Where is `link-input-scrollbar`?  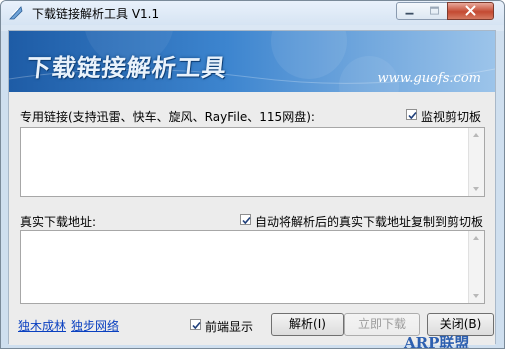 link-input-scrollbar is located at coordinates (476, 162).